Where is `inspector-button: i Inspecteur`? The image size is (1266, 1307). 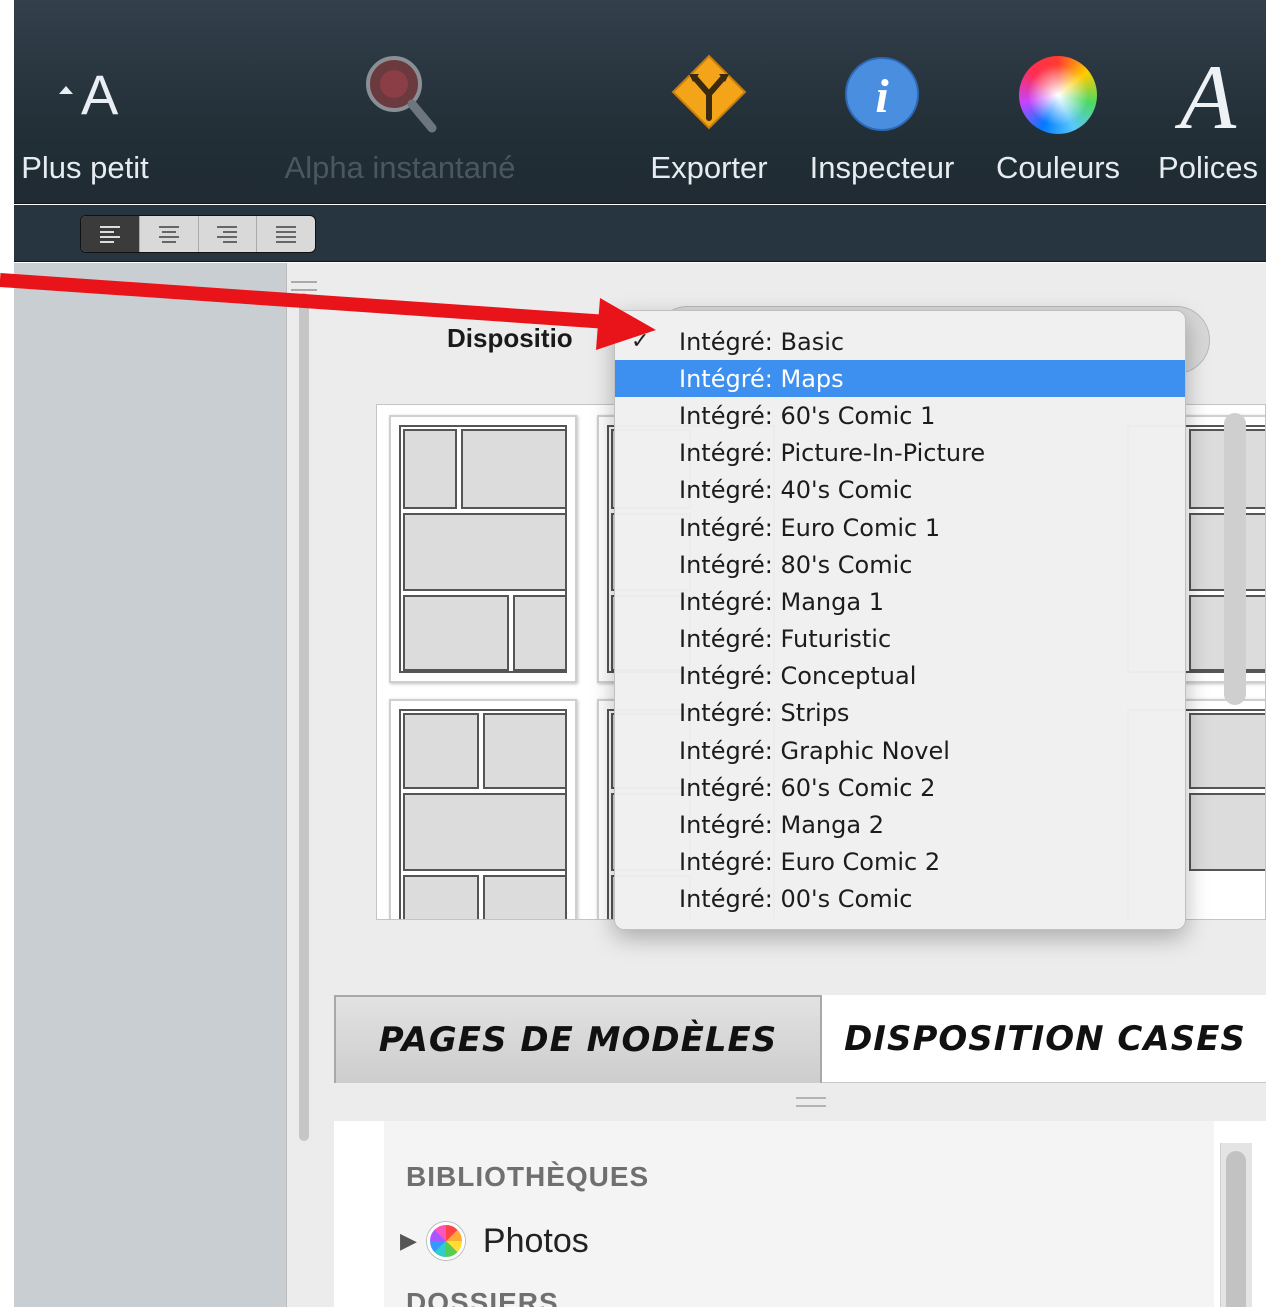 inspector-button: i Inspecteur is located at coordinates (882, 102).